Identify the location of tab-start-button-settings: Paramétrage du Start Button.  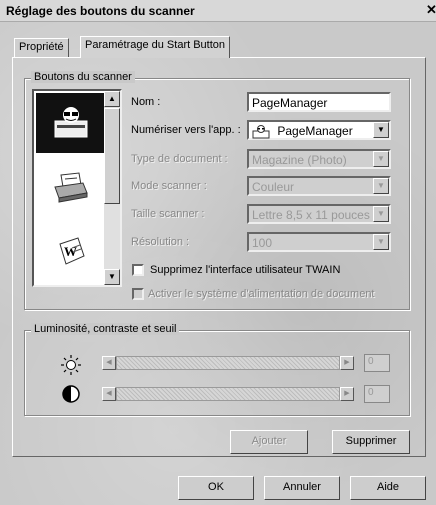
(155, 47).